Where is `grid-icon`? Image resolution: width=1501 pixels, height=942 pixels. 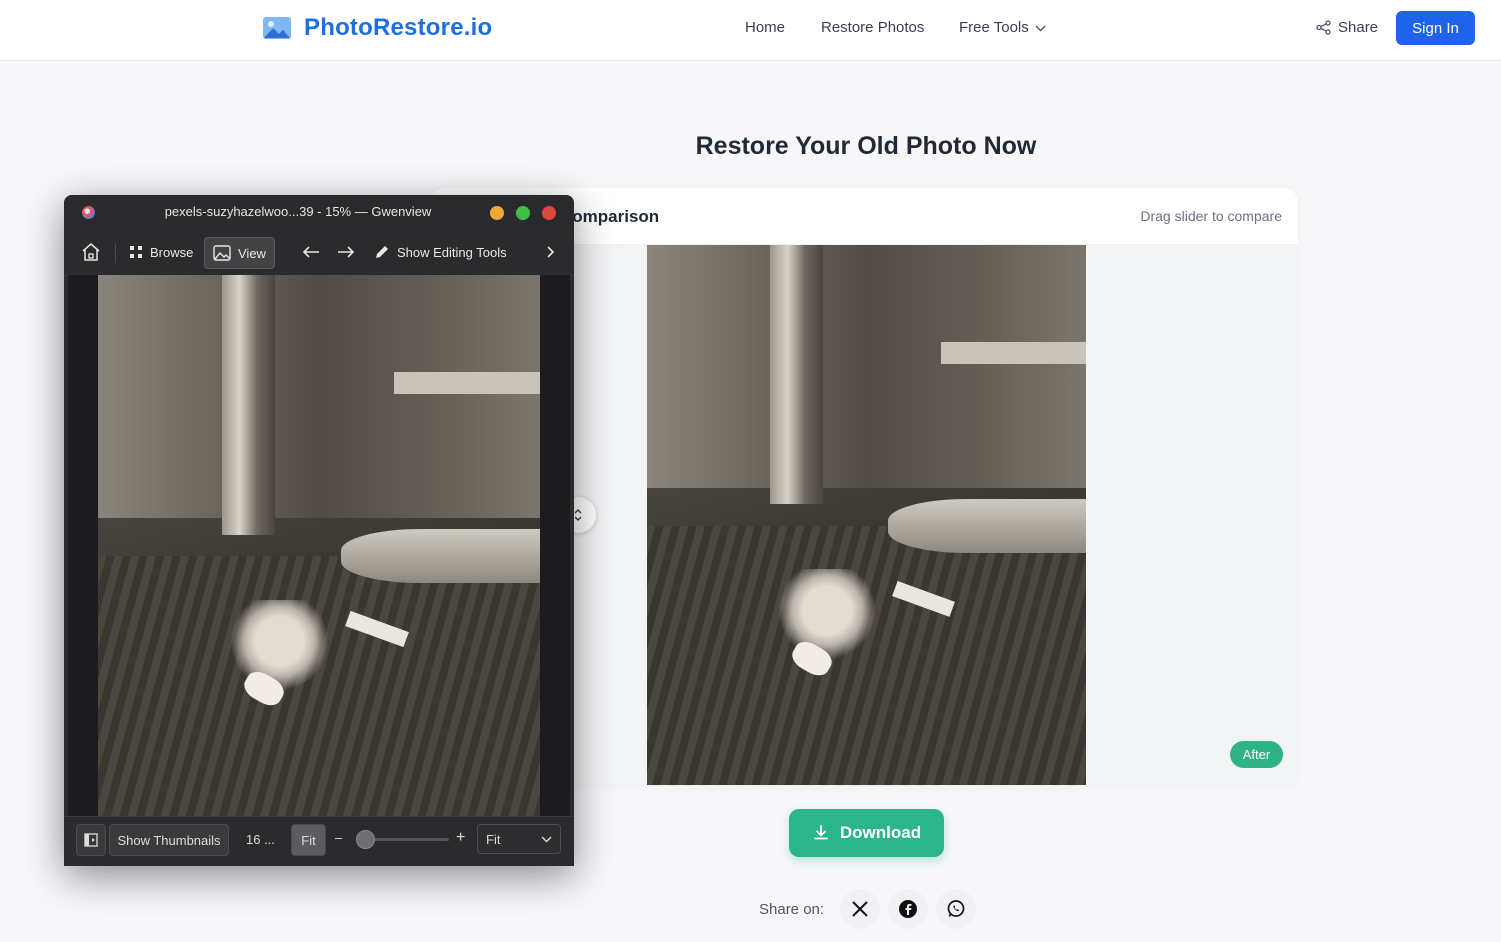 grid-icon is located at coordinates (136, 252).